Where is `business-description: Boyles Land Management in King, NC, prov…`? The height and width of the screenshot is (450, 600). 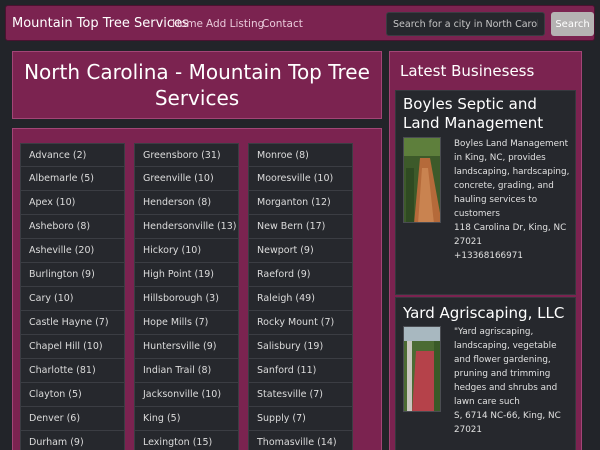 business-description: Boyles Land Management in King, NC, prov… is located at coordinates (514, 200).